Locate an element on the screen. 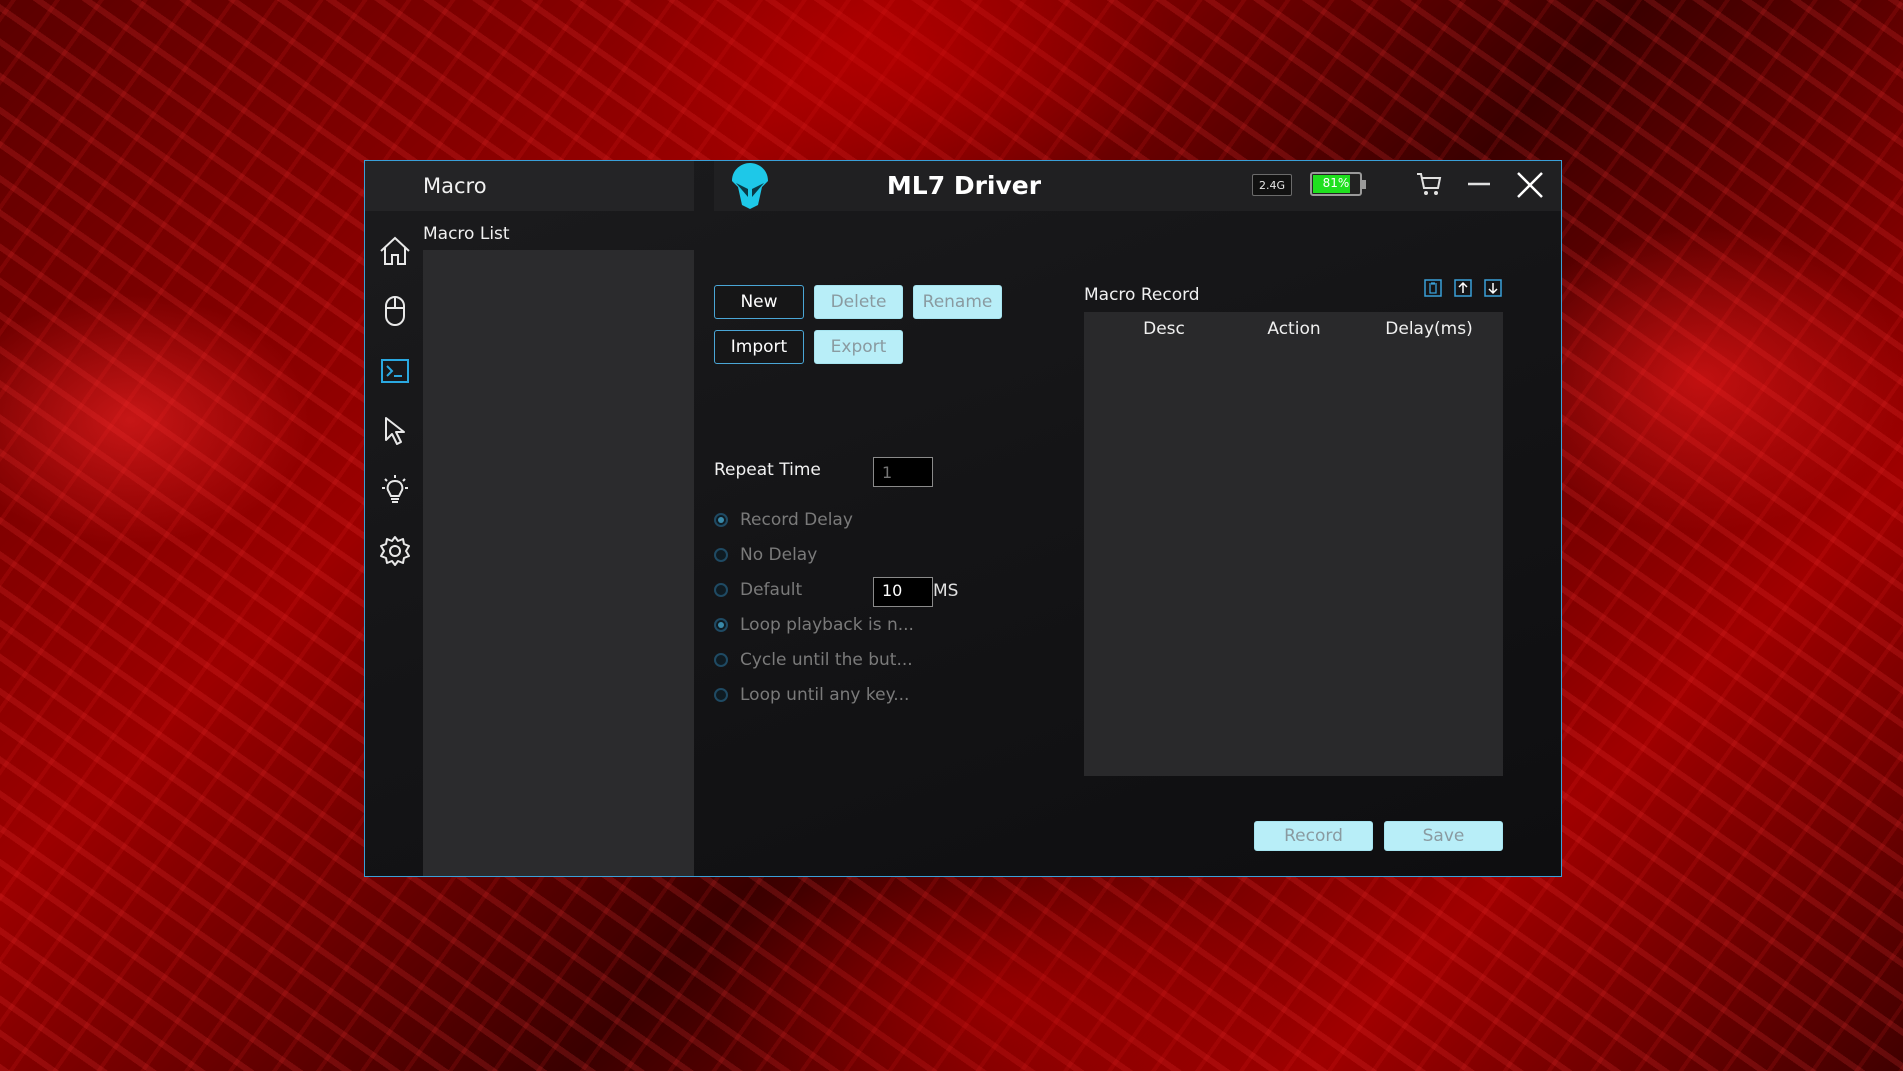  title-bar: ML7 Driver 2.4G 81% is located at coordinates (1137, 186).